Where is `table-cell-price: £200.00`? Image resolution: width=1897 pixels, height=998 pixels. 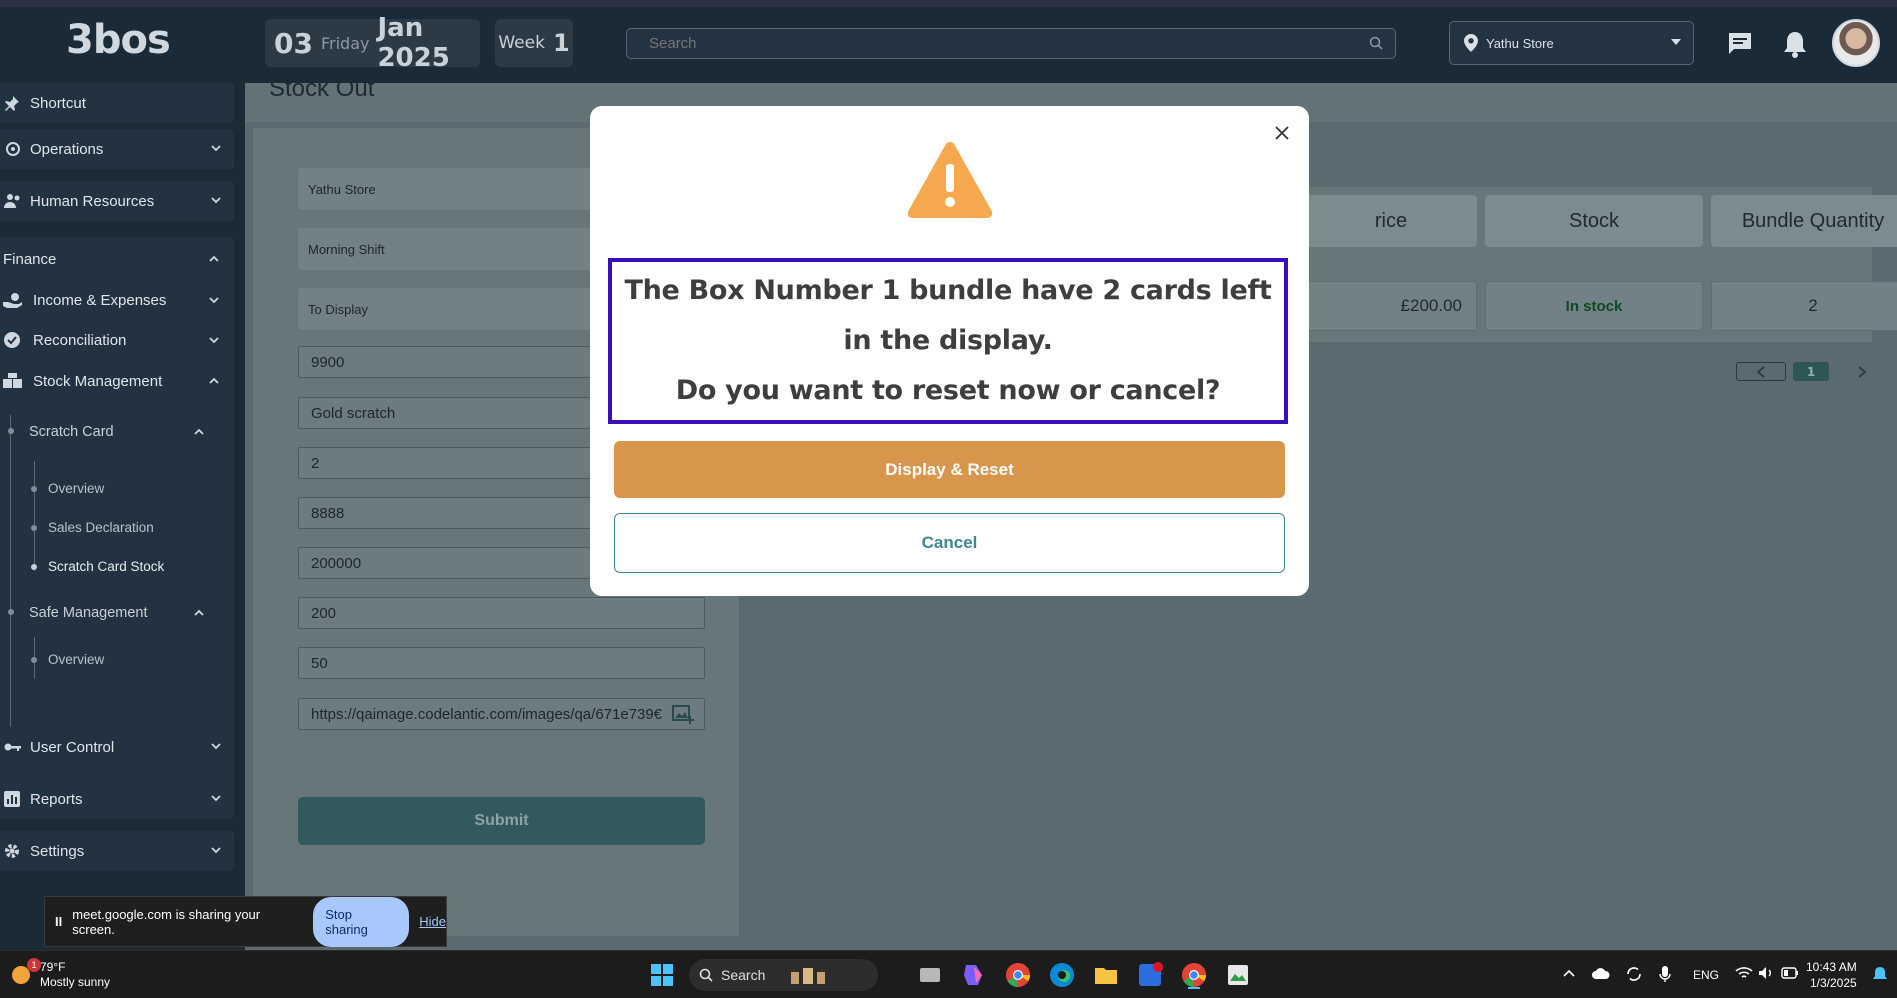 table-cell-price: £200.00 is located at coordinates (1391, 306).